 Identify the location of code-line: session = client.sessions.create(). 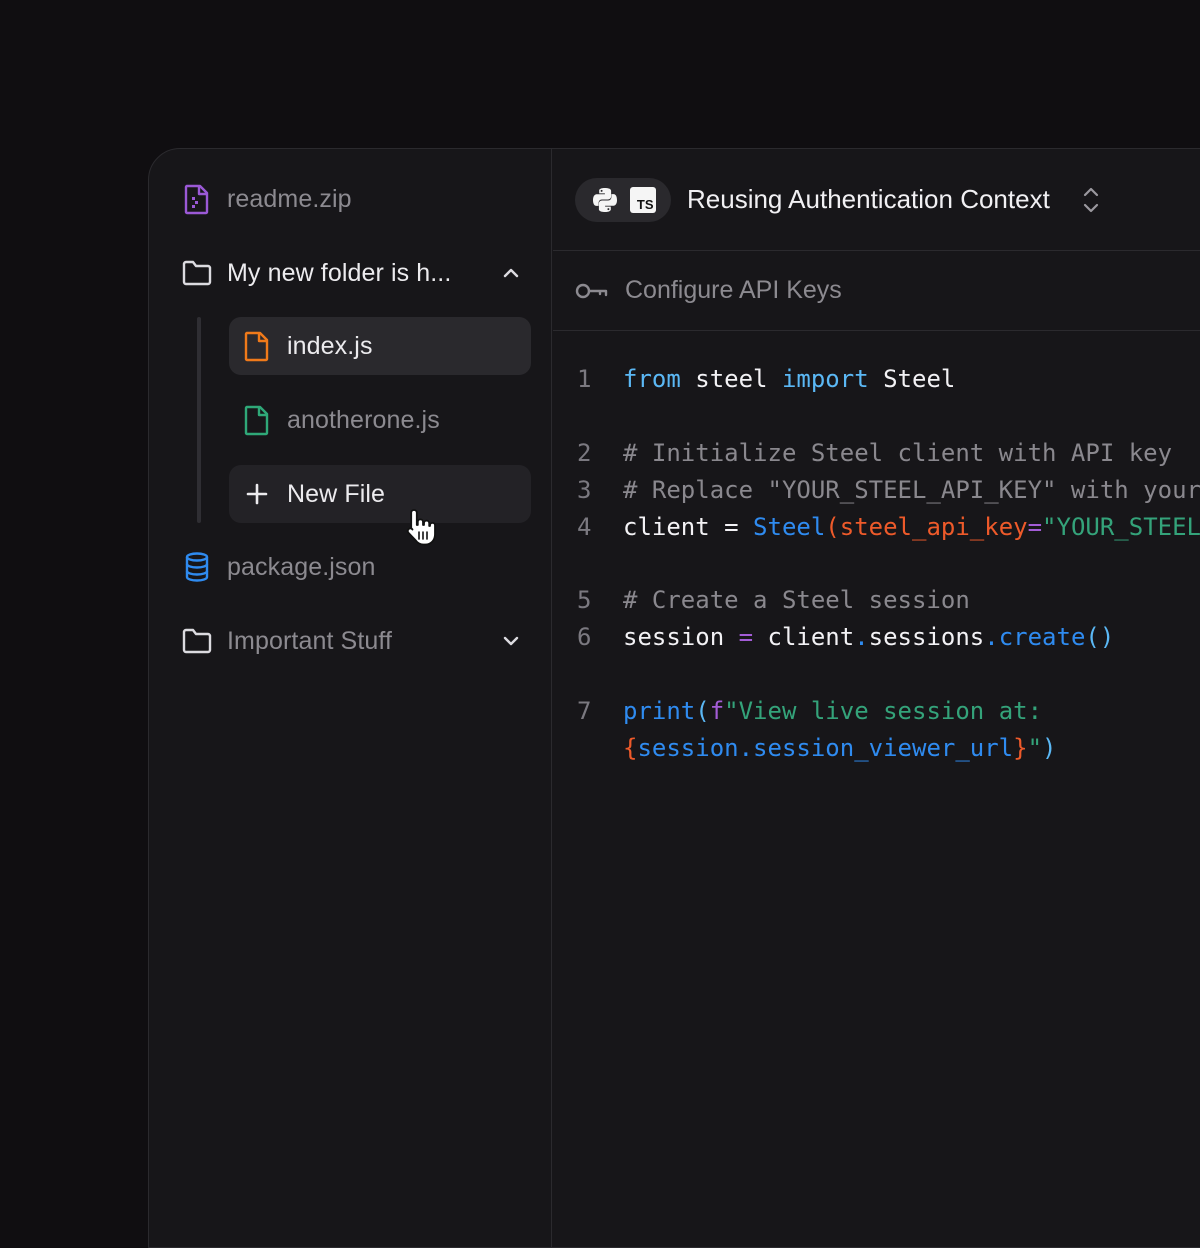
(869, 637).